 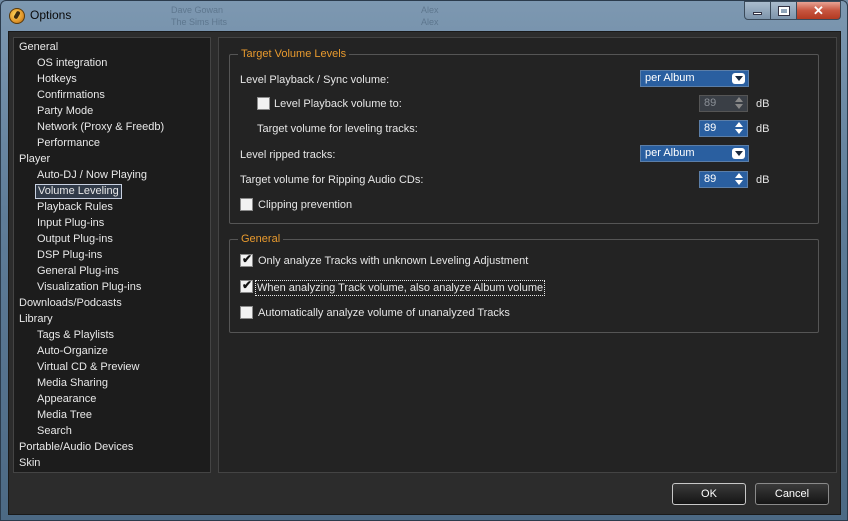 I want to click on level-ripped-label: Level ripped tracks:, so click(x=288, y=155).